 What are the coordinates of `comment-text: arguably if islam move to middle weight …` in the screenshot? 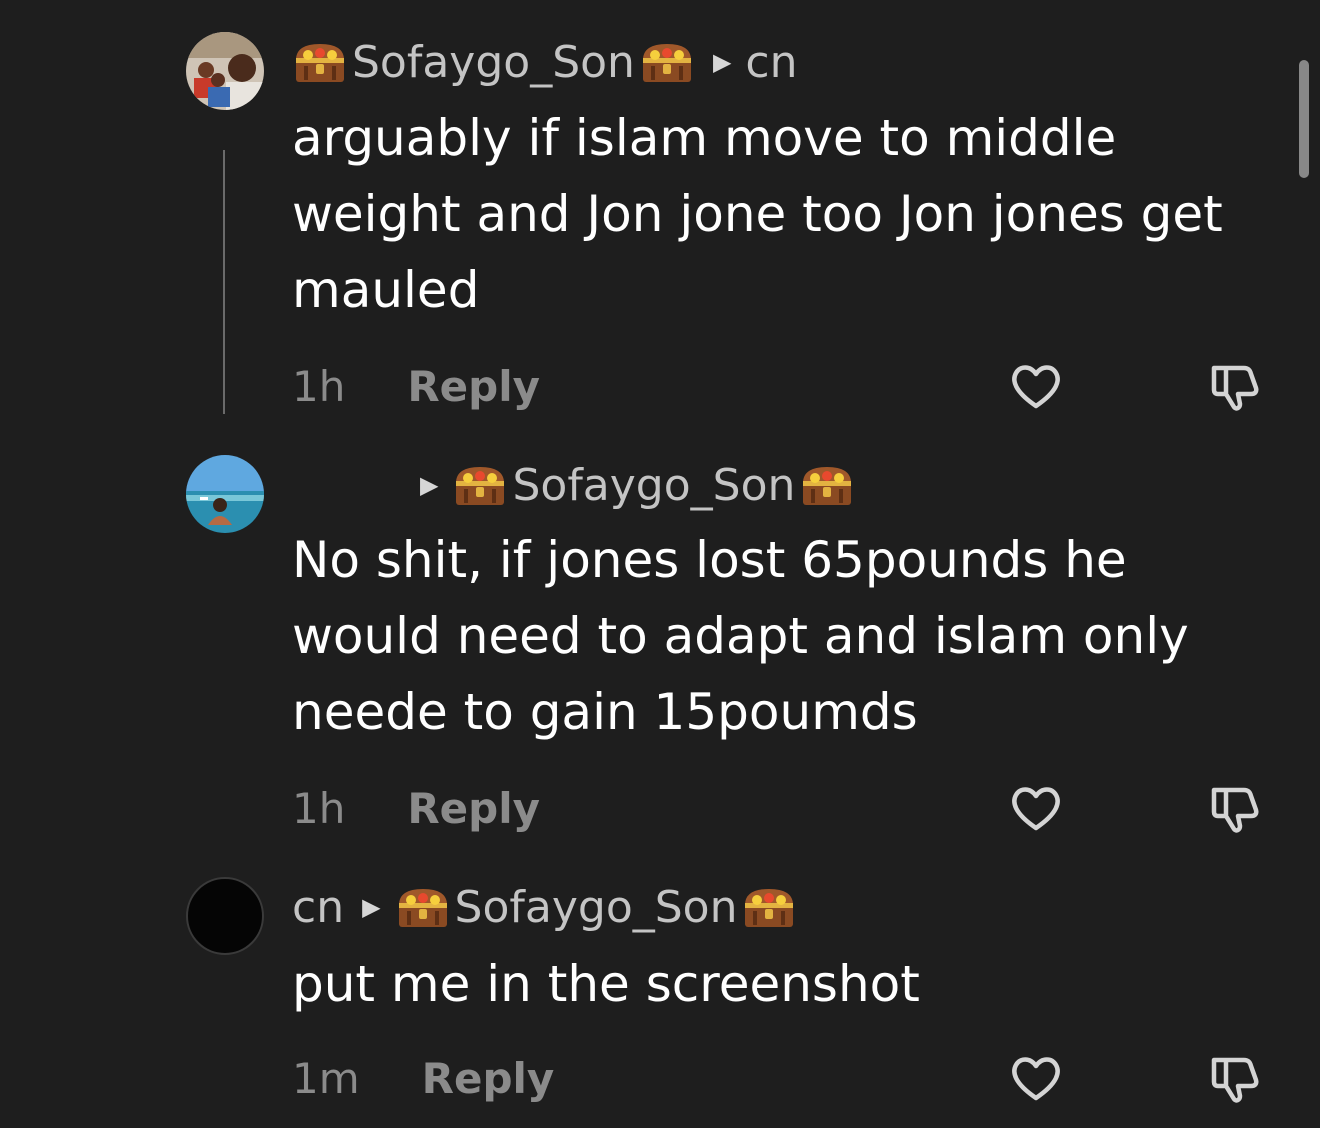 It's located at (757, 214).